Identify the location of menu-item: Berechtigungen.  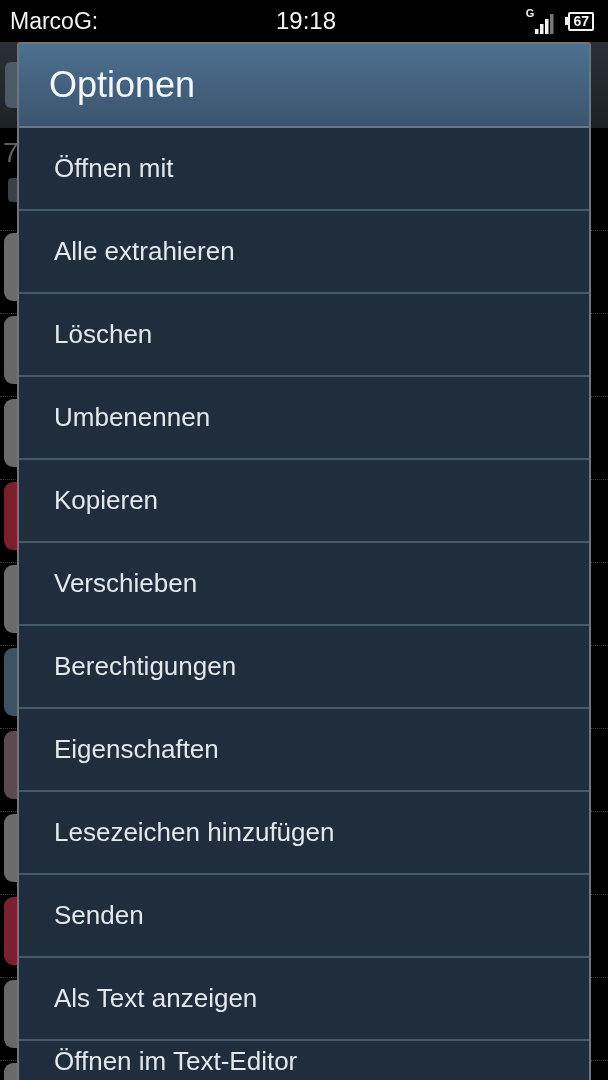
(304, 667).